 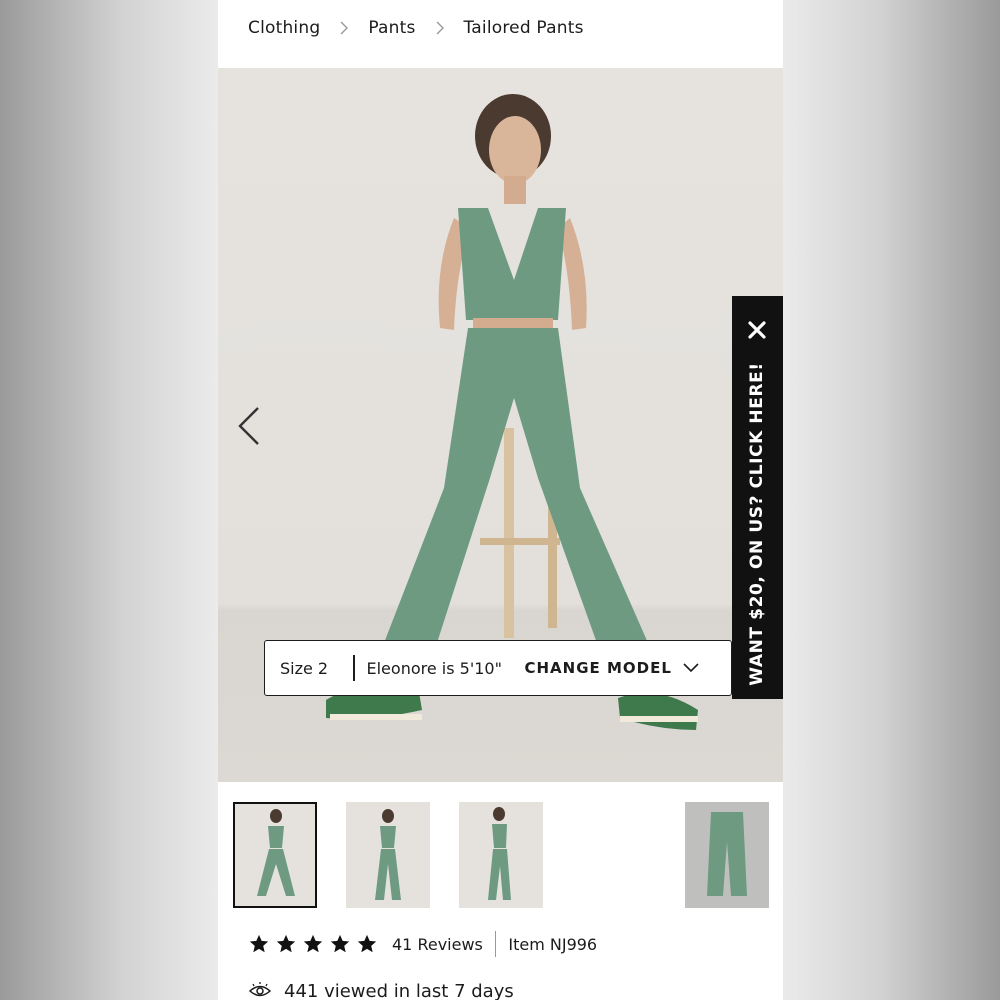 What do you see at coordinates (757, 330) in the screenshot?
I see `close-icon` at bounding box center [757, 330].